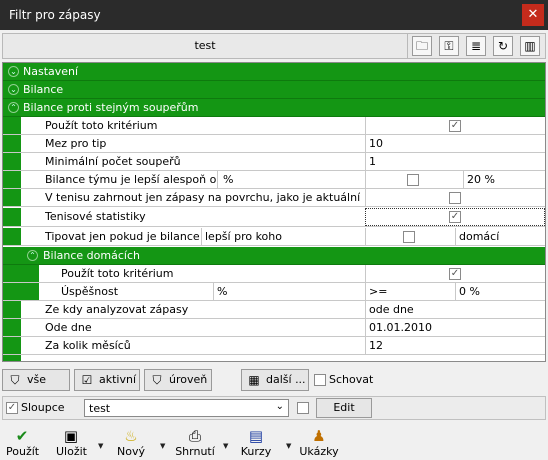  Describe the element at coordinates (71, 436) in the screenshot. I see `save-icon: ▣` at that location.